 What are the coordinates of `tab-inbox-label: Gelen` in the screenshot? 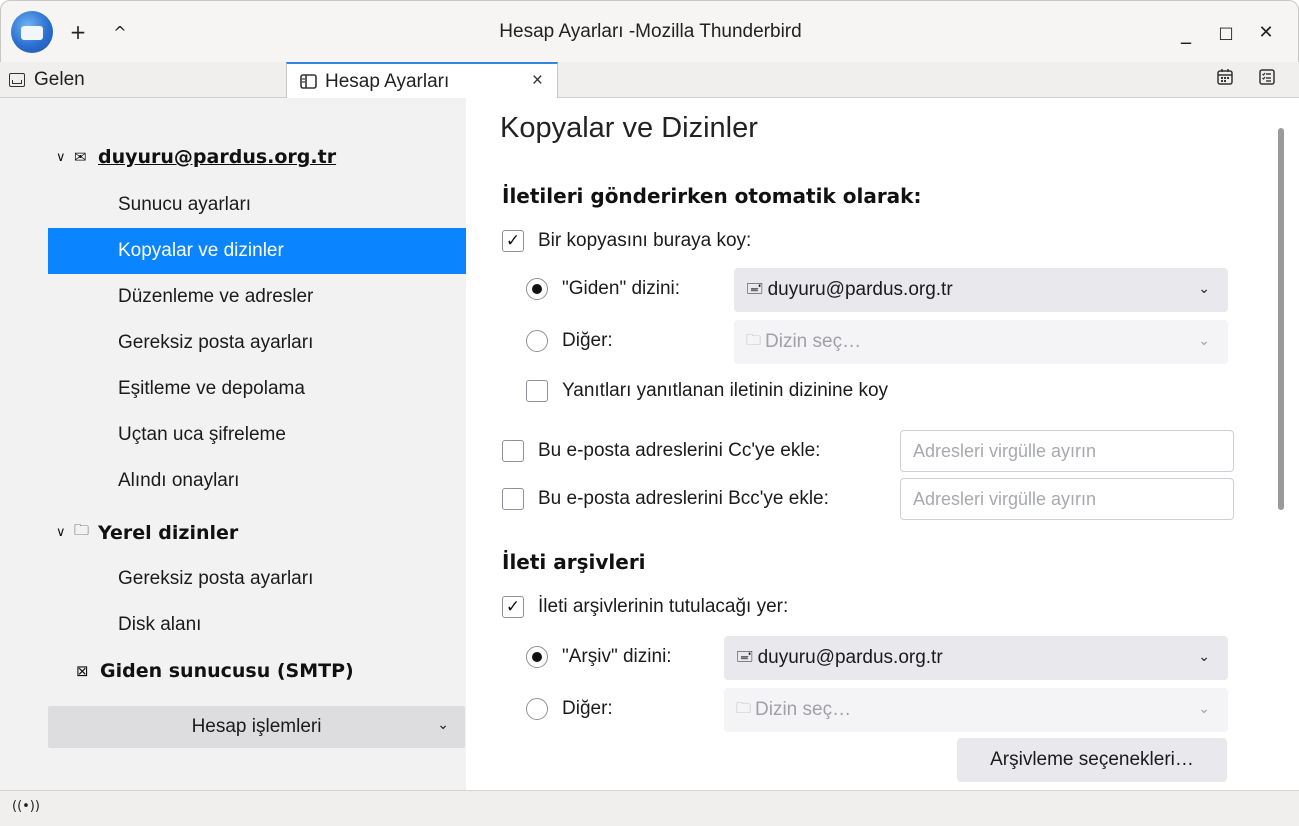 It's located at (59, 79).